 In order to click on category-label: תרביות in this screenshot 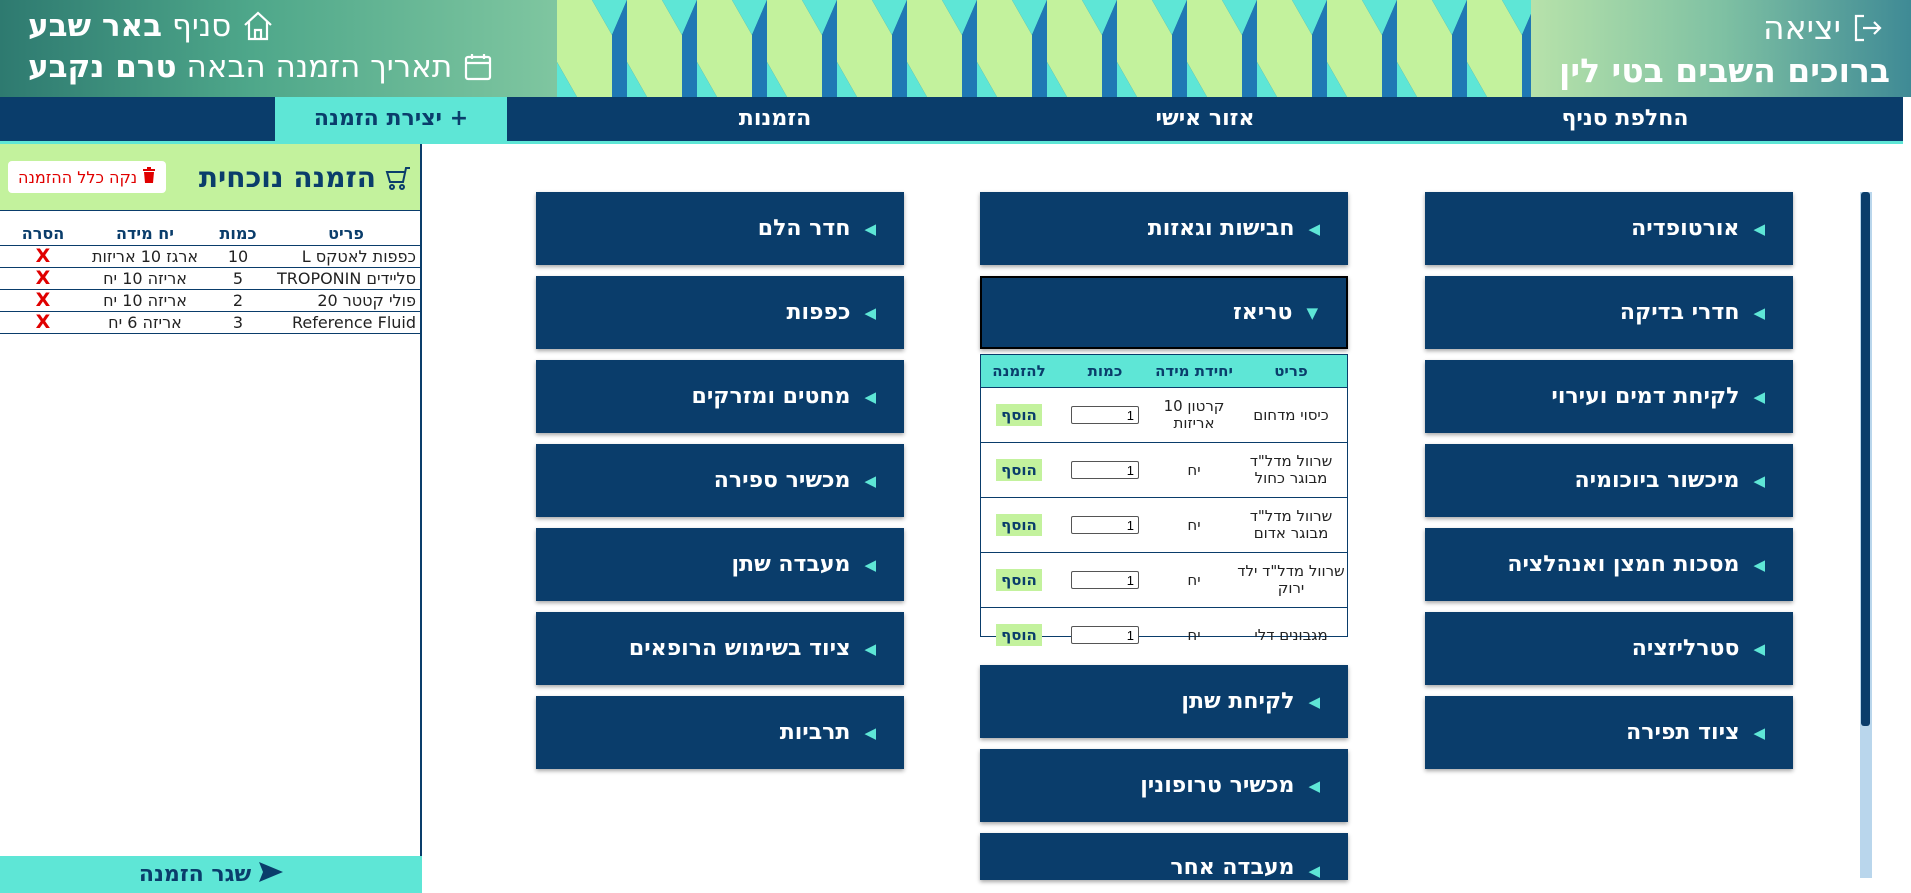, I will do `click(815, 732)`.